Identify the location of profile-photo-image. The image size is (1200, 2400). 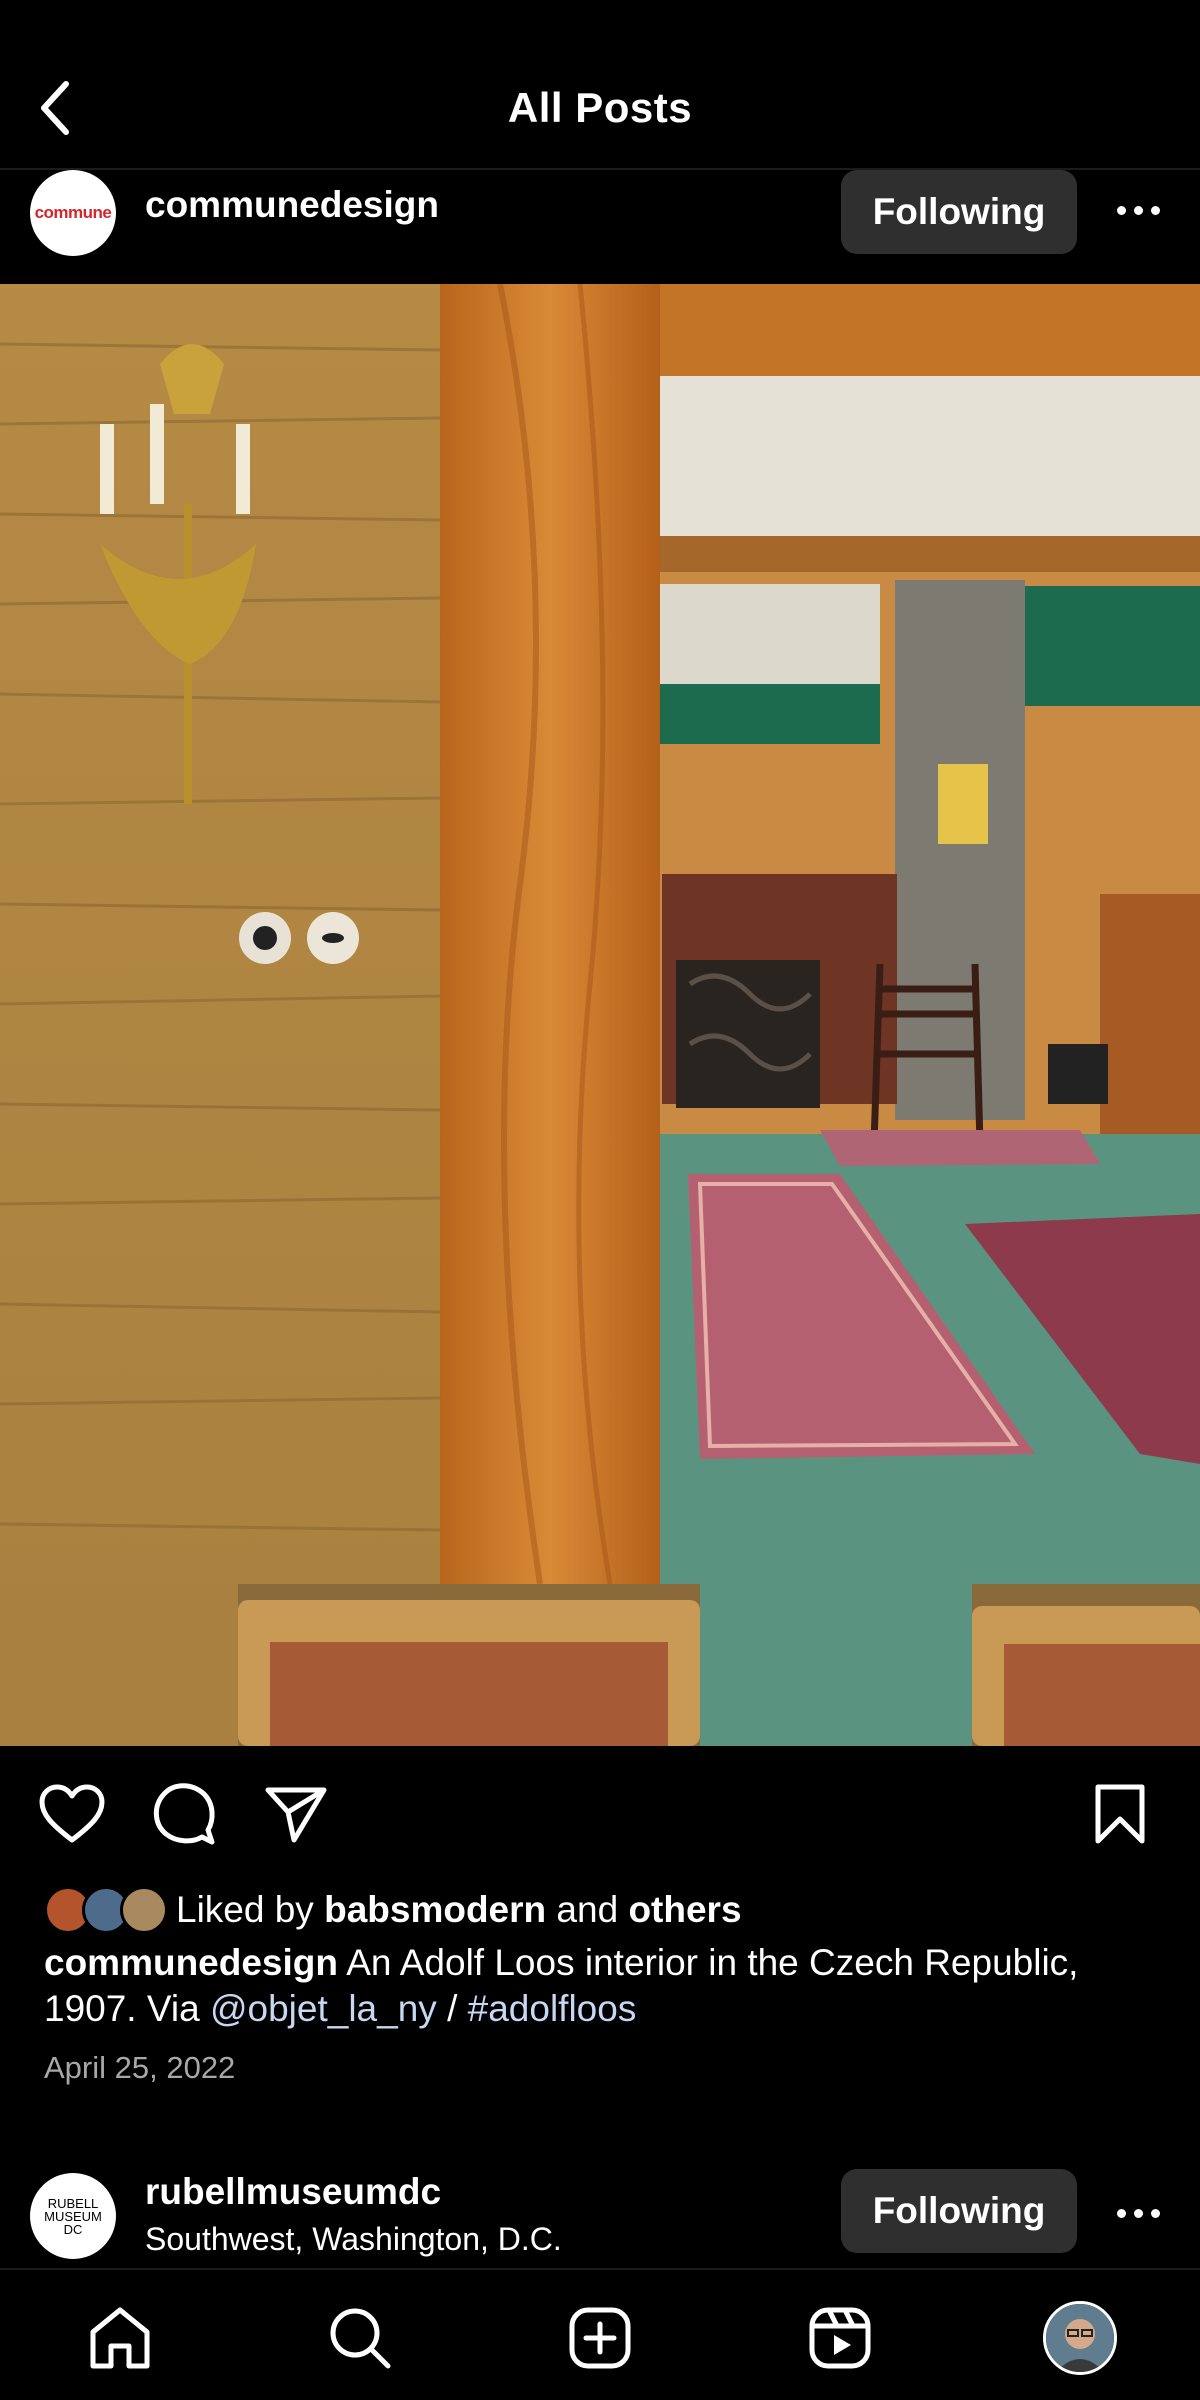
(1080, 2338).